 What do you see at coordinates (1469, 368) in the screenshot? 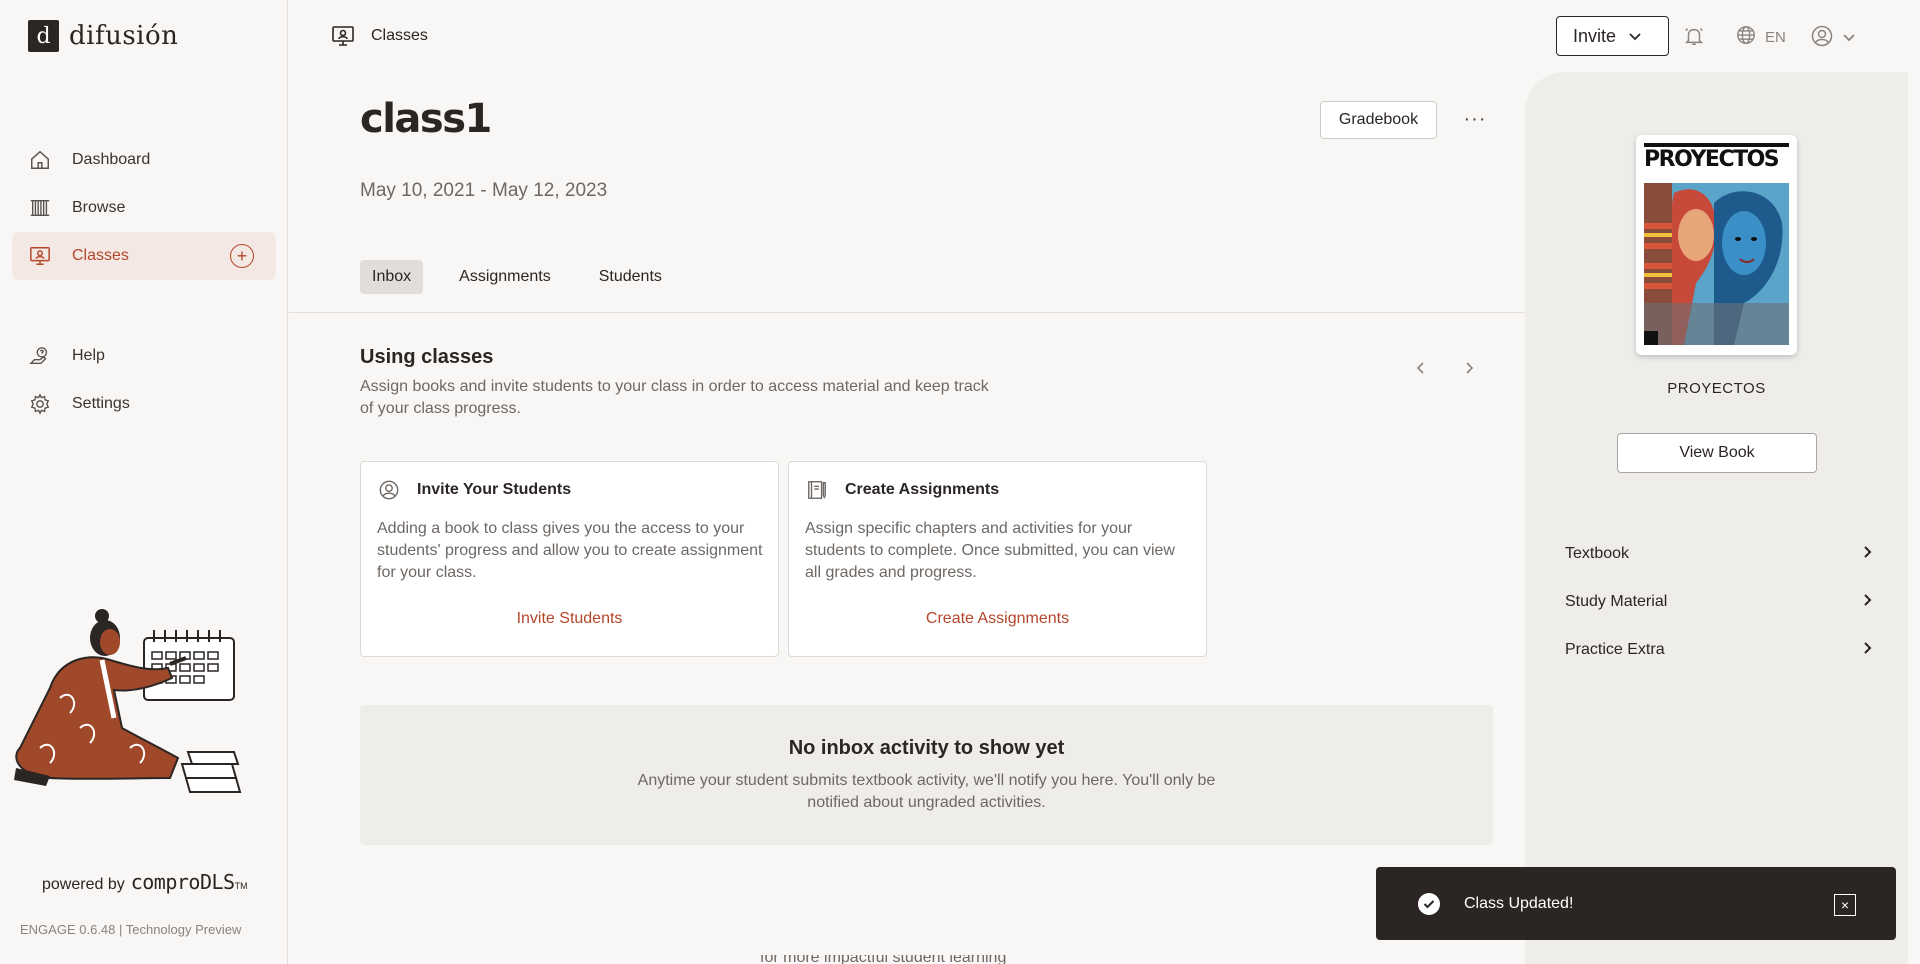
I see `carousel-next-button` at bounding box center [1469, 368].